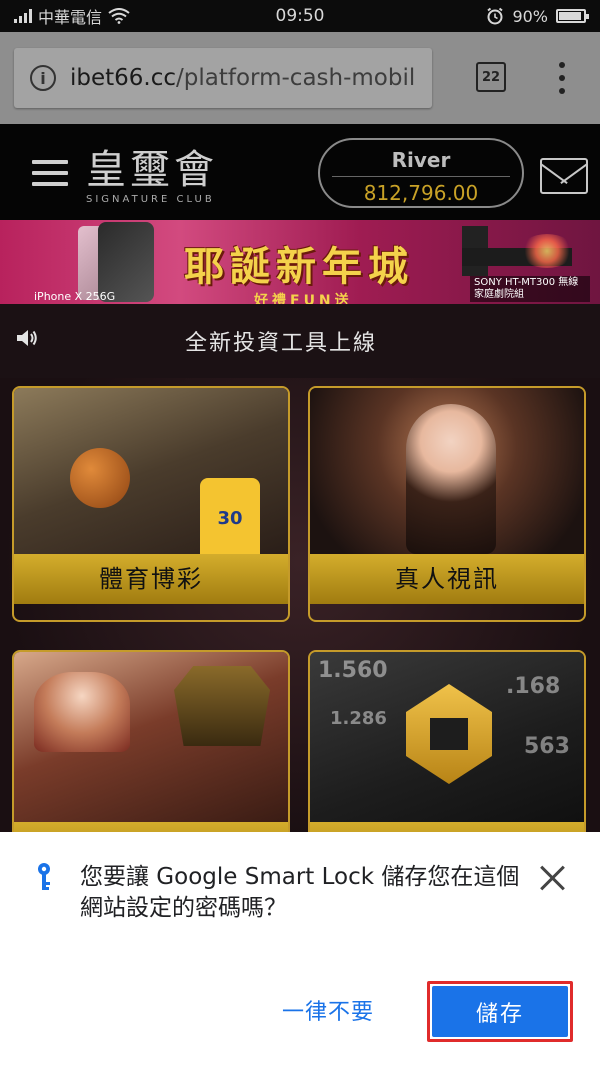 The width and height of the screenshot is (600, 1067). What do you see at coordinates (447, 579) in the screenshot?
I see `game-label: 真人視訊` at bounding box center [447, 579].